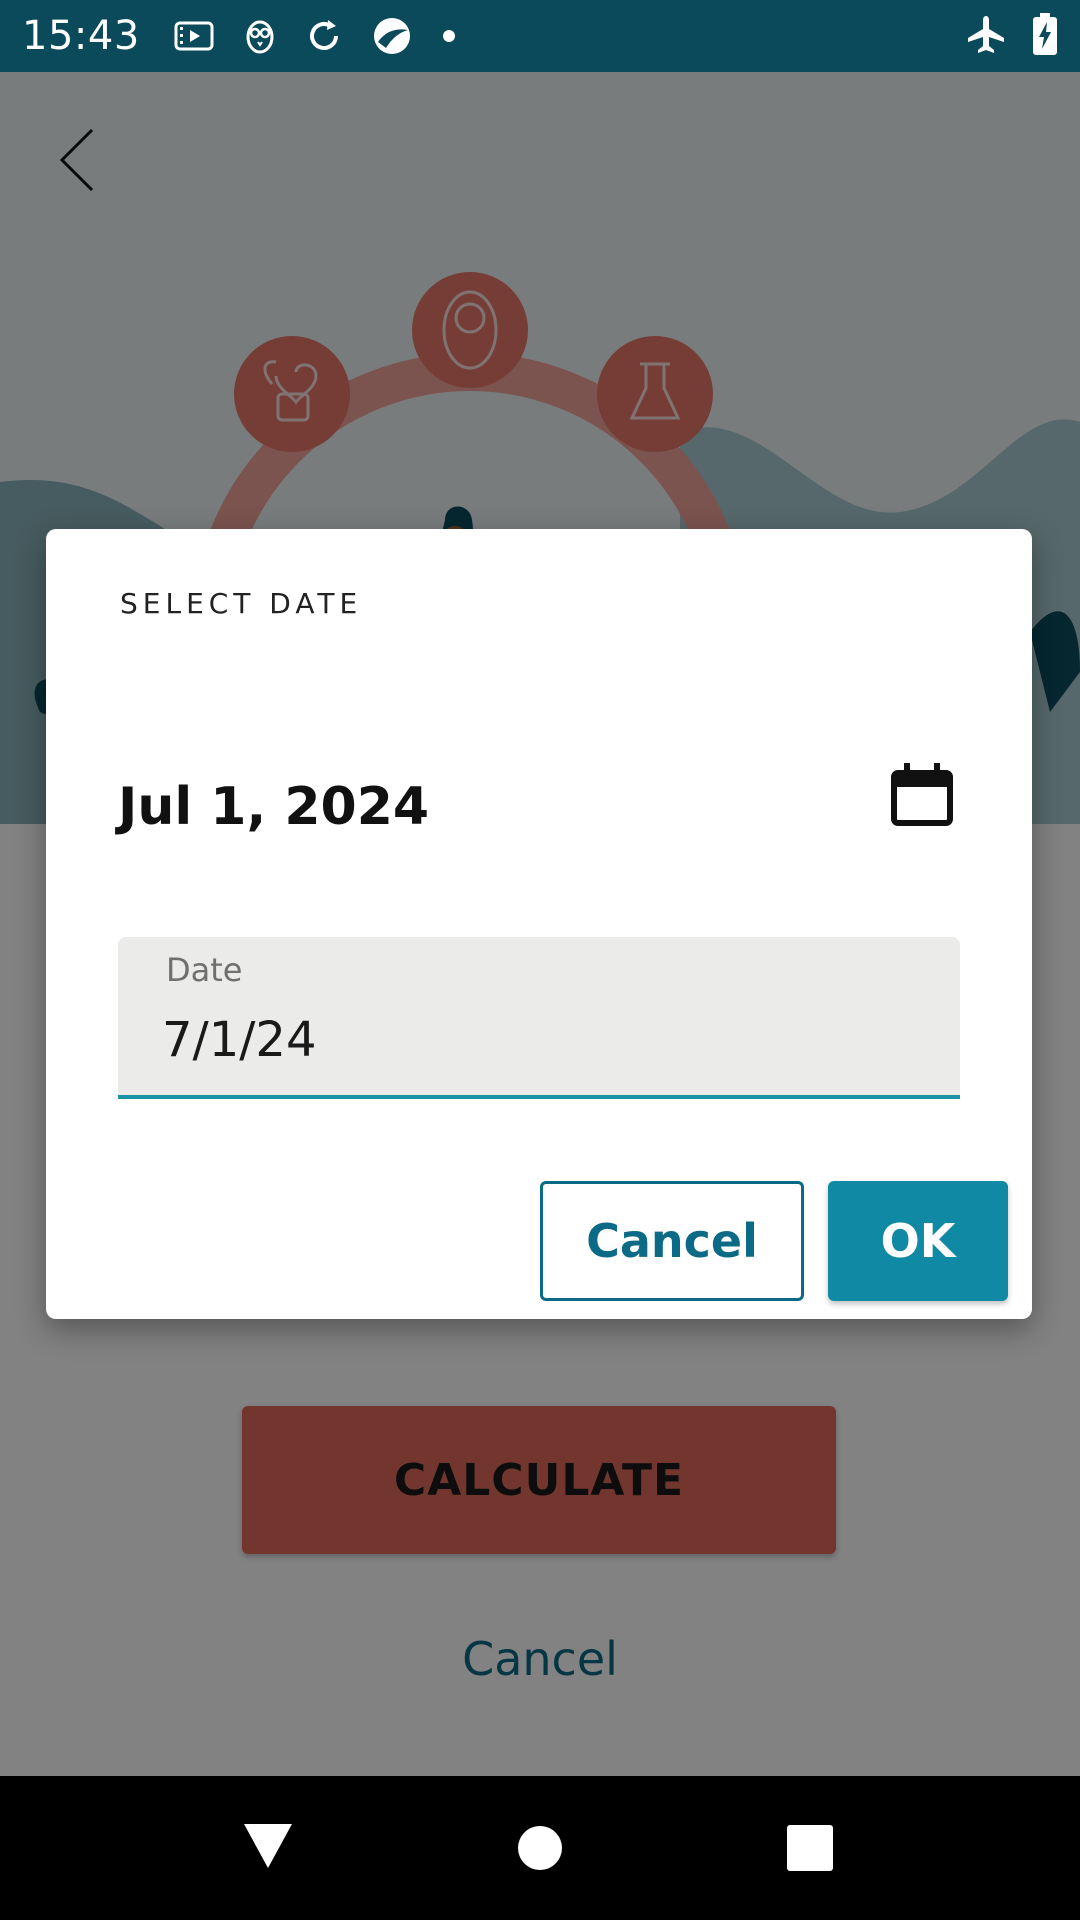 This screenshot has width=1080, height=1920. I want to click on ok-button: OK, so click(918, 1241).